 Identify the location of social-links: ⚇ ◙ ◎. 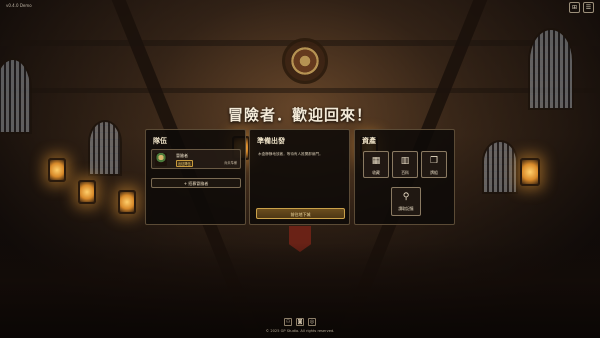
(300, 322).